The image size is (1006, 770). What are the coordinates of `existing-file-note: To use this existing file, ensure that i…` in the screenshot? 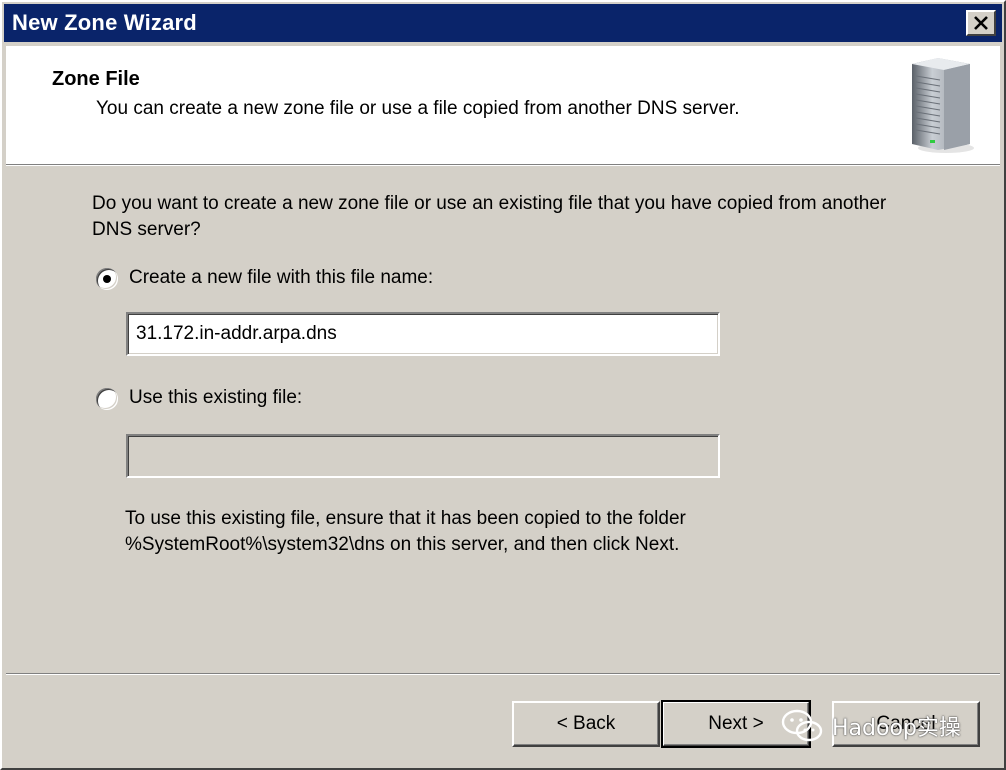 It's located at (505, 532).